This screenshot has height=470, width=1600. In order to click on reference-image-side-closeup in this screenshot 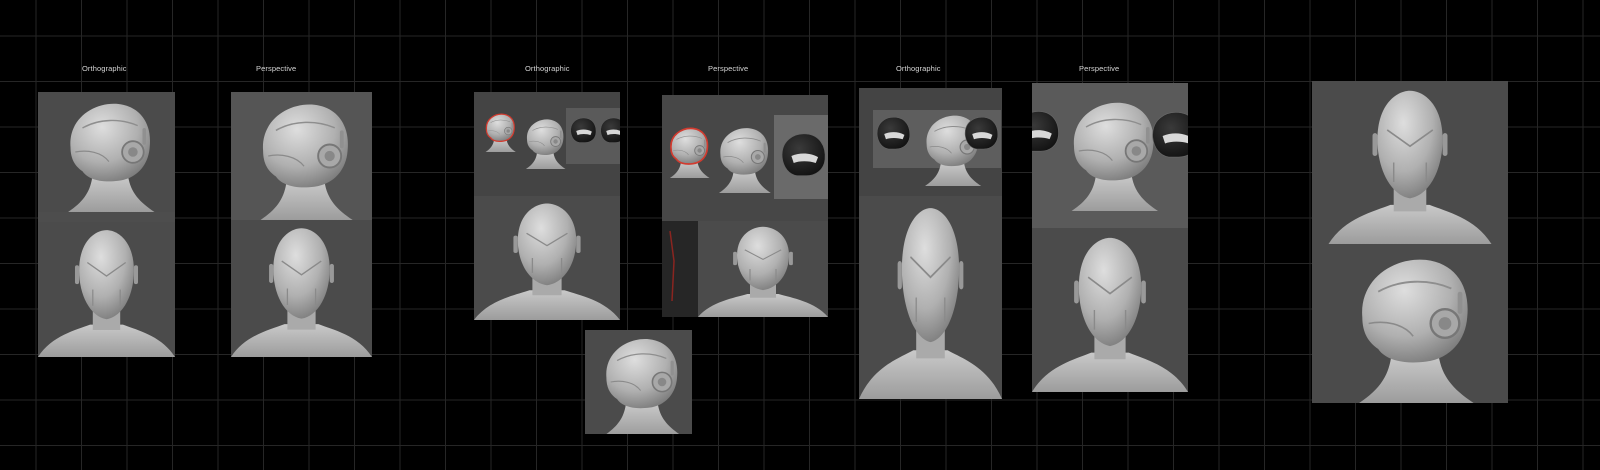, I will do `click(638, 382)`.